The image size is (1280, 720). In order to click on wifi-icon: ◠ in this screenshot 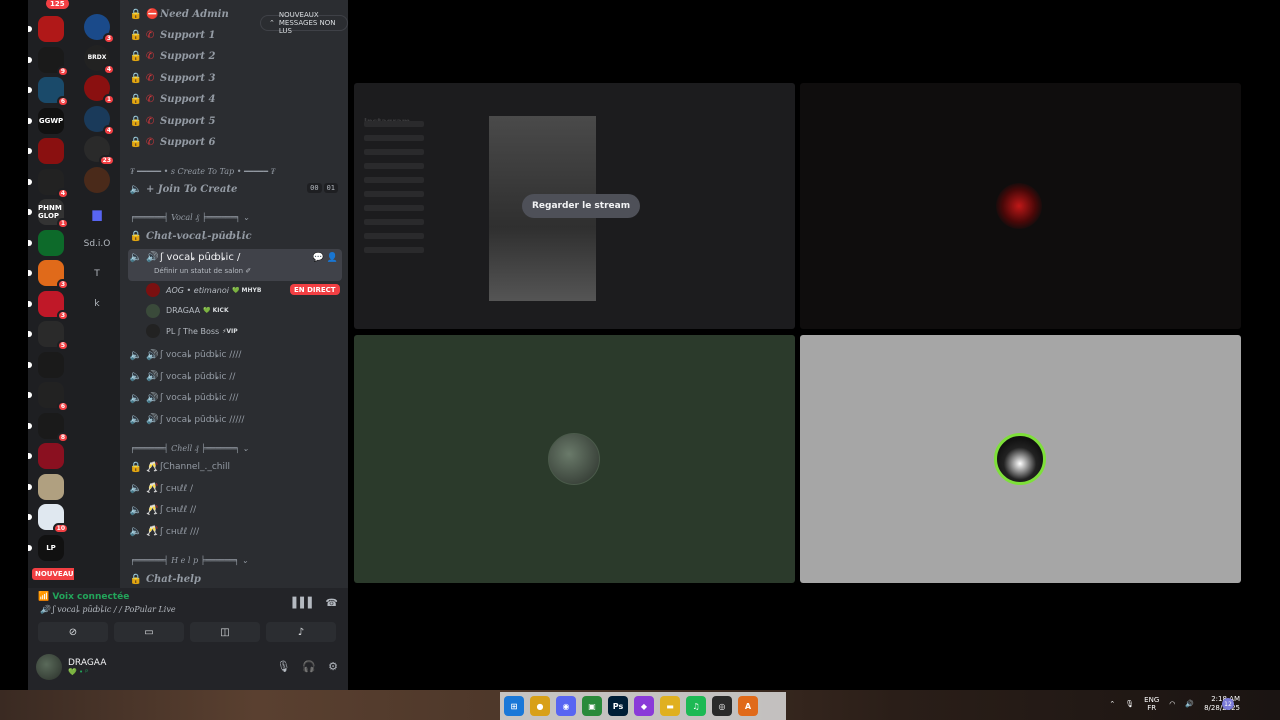, I will do `click(1172, 704)`.